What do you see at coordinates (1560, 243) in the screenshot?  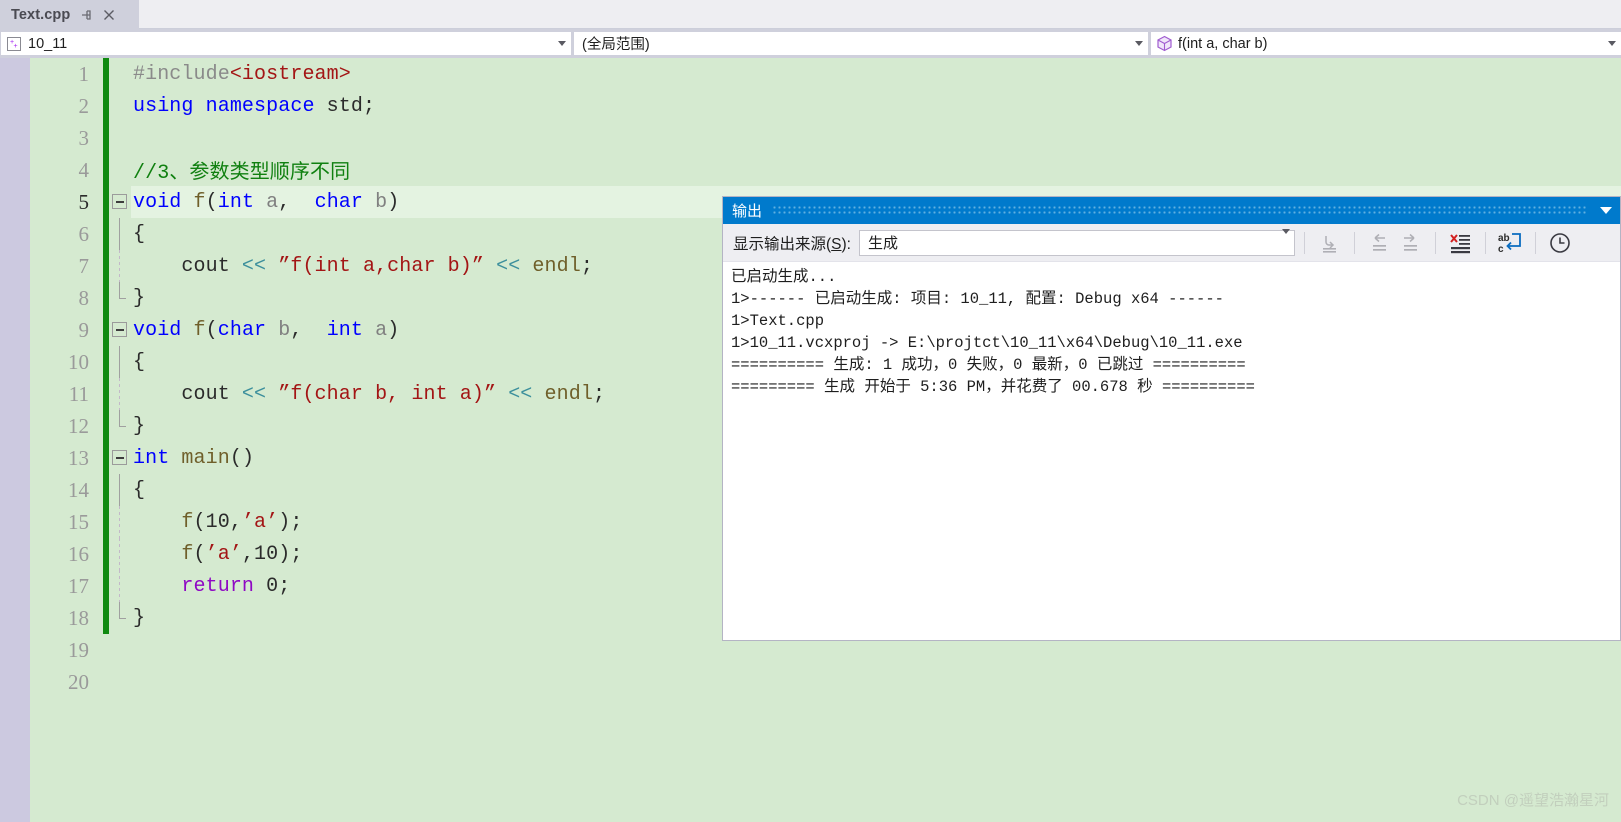 I see `show-timestamps-icon` at bounding box center [1560, 243].